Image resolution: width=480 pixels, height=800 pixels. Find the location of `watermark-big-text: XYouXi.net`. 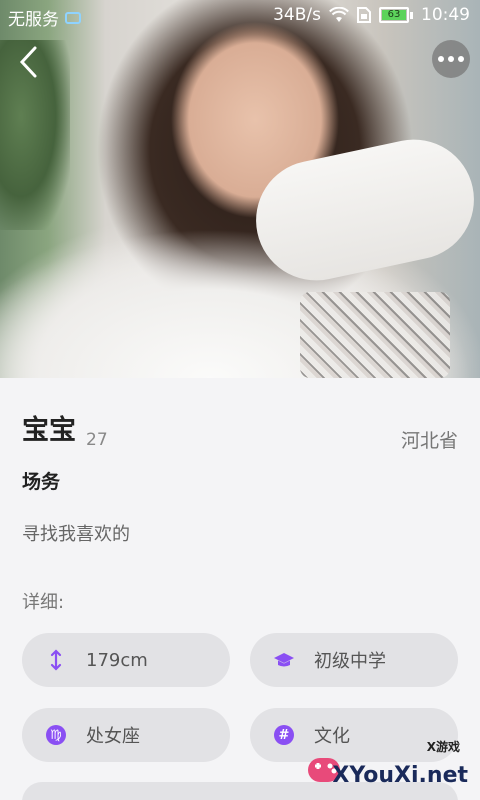

watermark-big-text: XYouXi.net is located at coordinates (400, 775).